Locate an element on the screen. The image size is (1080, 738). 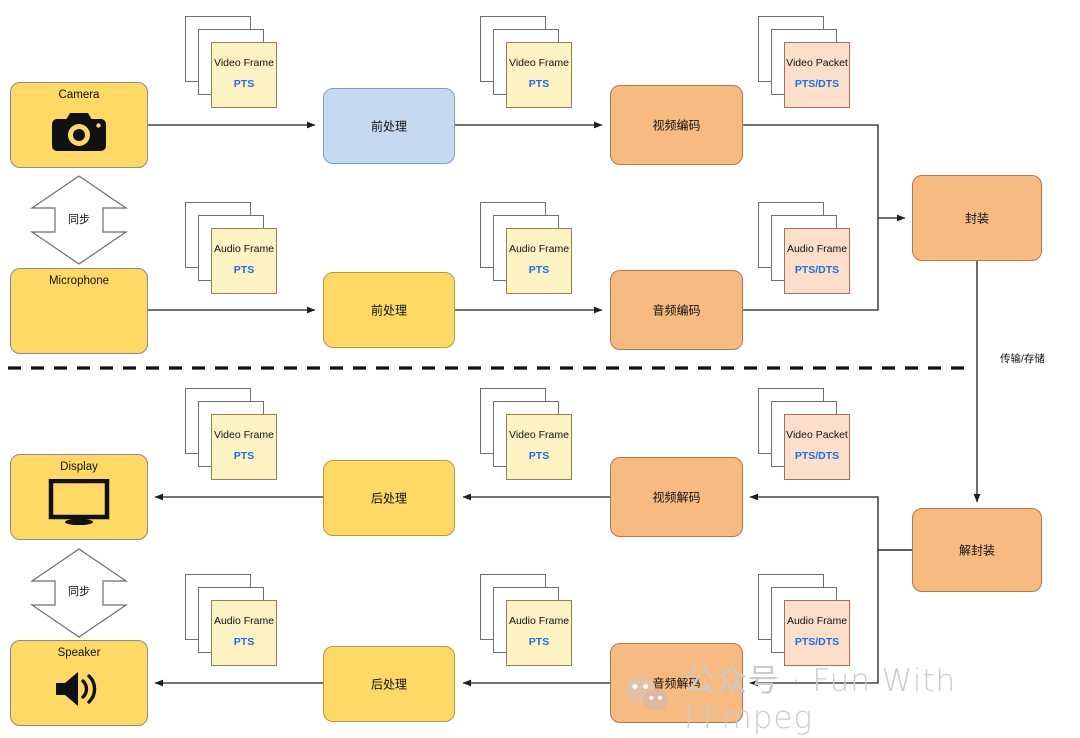
node-video-decode: 视频解码 is located at coordinates (676, 497).